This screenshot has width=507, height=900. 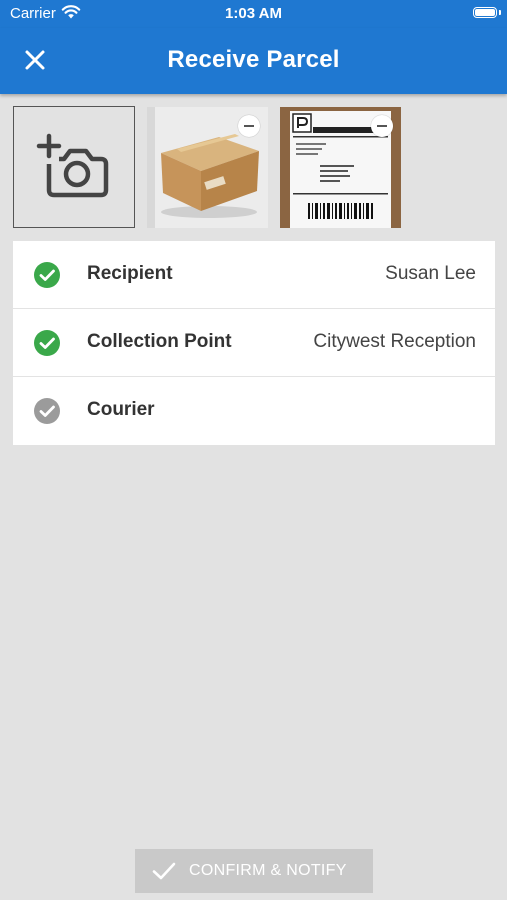 What do you see at coordinates (254, 275) in the screenshot?
I see `recipient-row: Recipient Susan Lee` at bounding box center [254, 275].